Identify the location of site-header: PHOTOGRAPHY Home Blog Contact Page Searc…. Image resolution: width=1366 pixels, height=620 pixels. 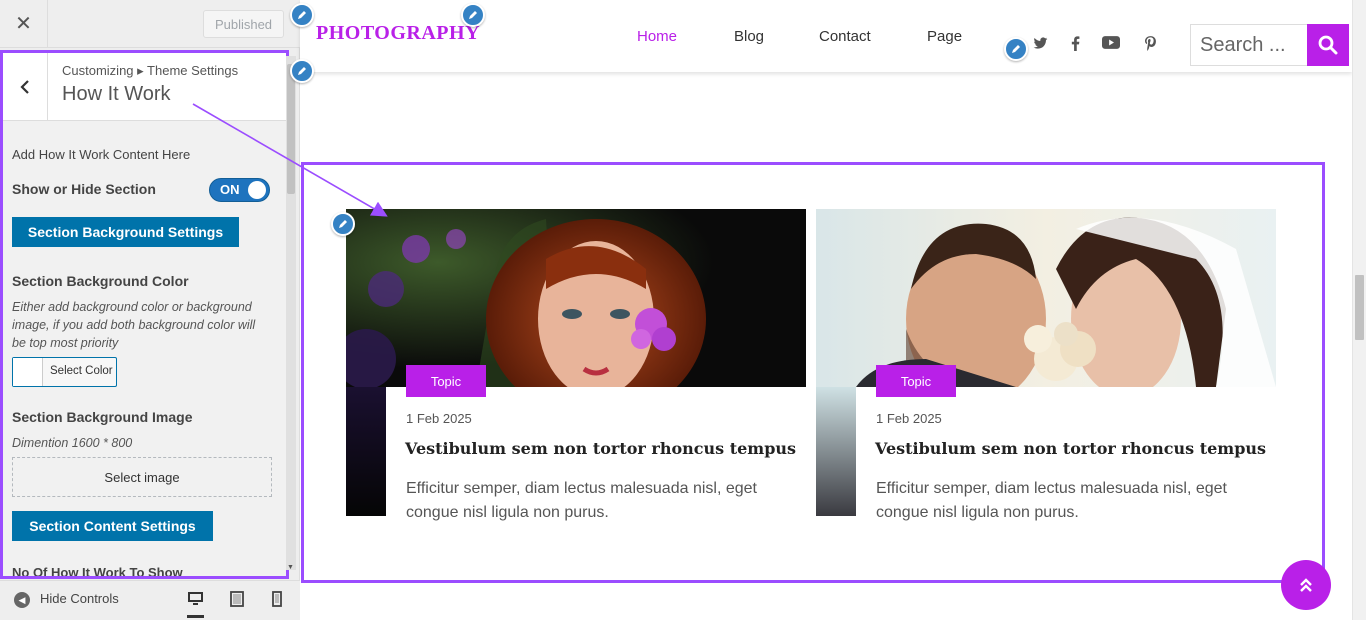
(826, 36).